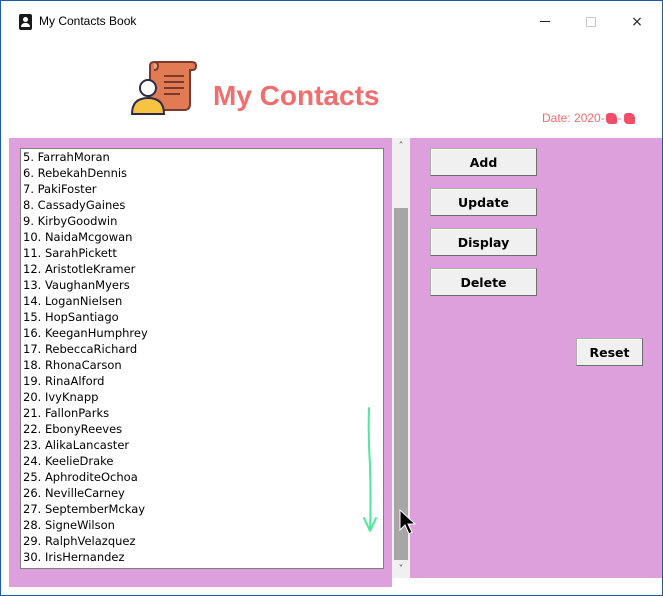 The image size is (663, 596). Describe the element at coordinates (202, 461) in the screenshot. I see `list-item: 24. KeelieDrake` at that location.